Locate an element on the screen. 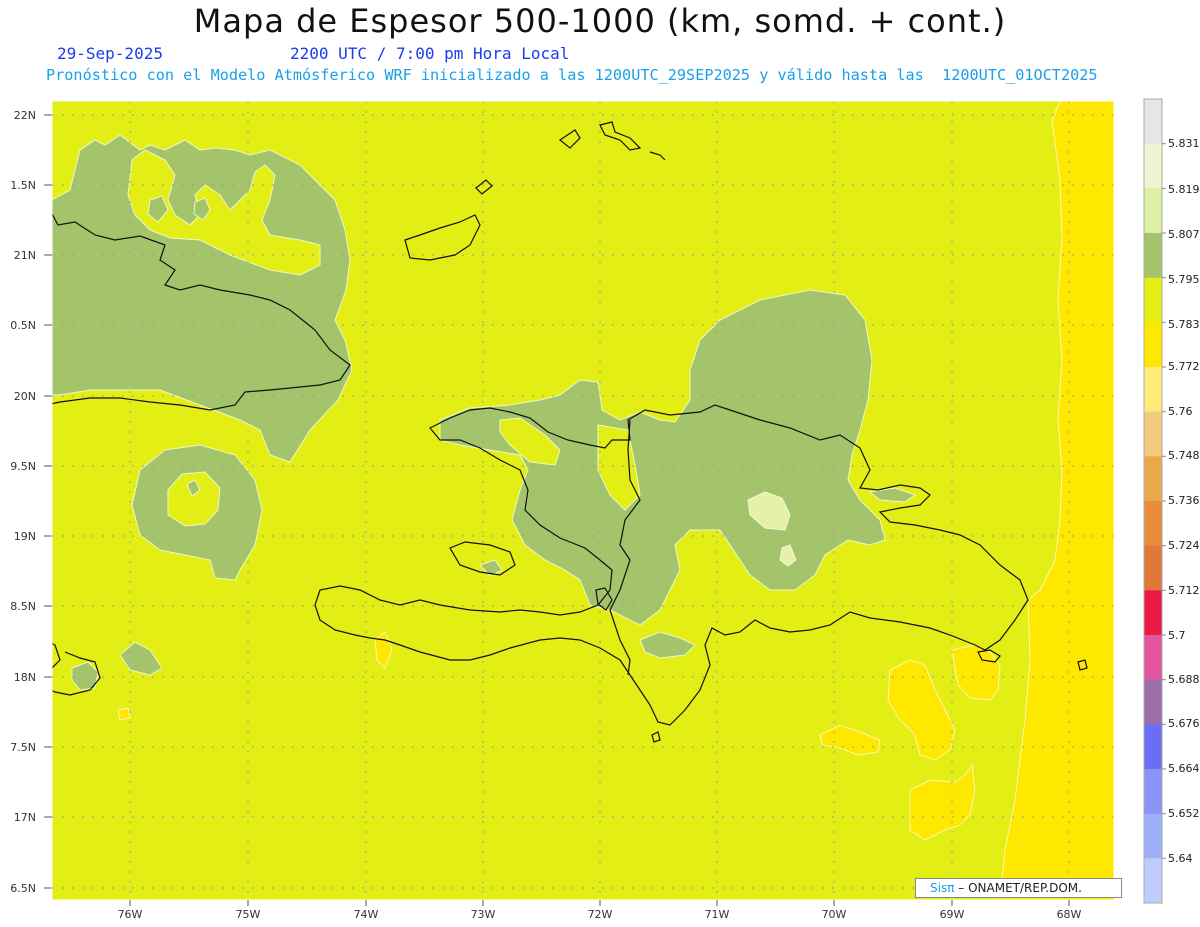 The image size is (1200, 927). lon-label-76w: 76W is located at coordinates (130, 914).